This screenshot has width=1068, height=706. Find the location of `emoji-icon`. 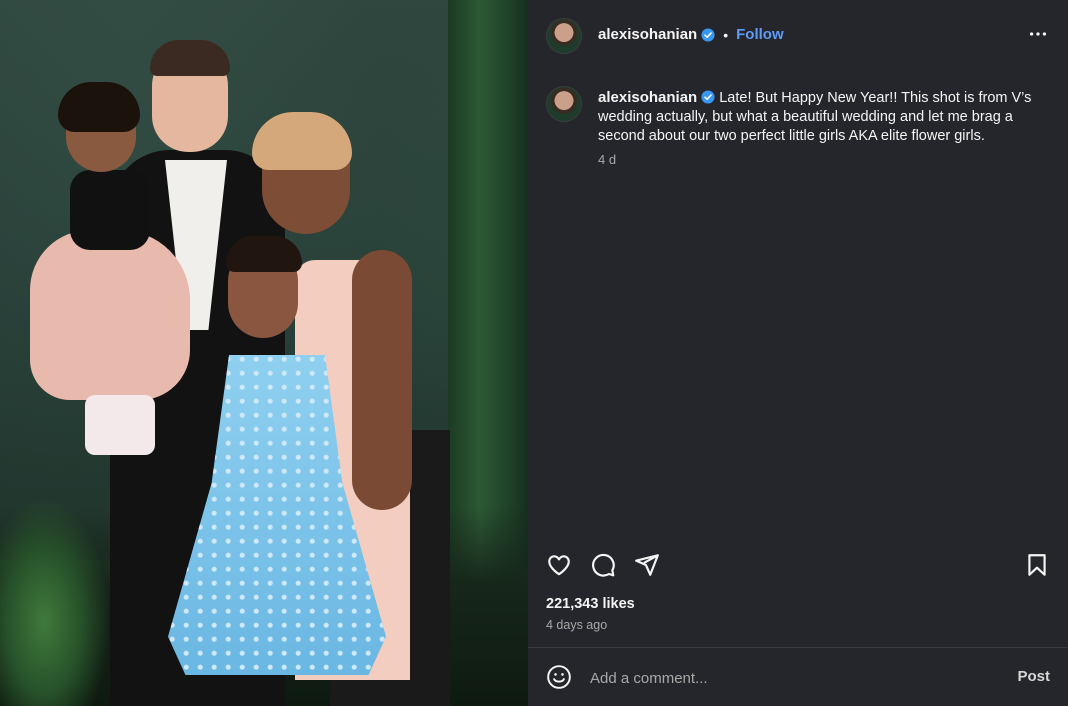

emoji-icon is located at coordinates (559, 677).